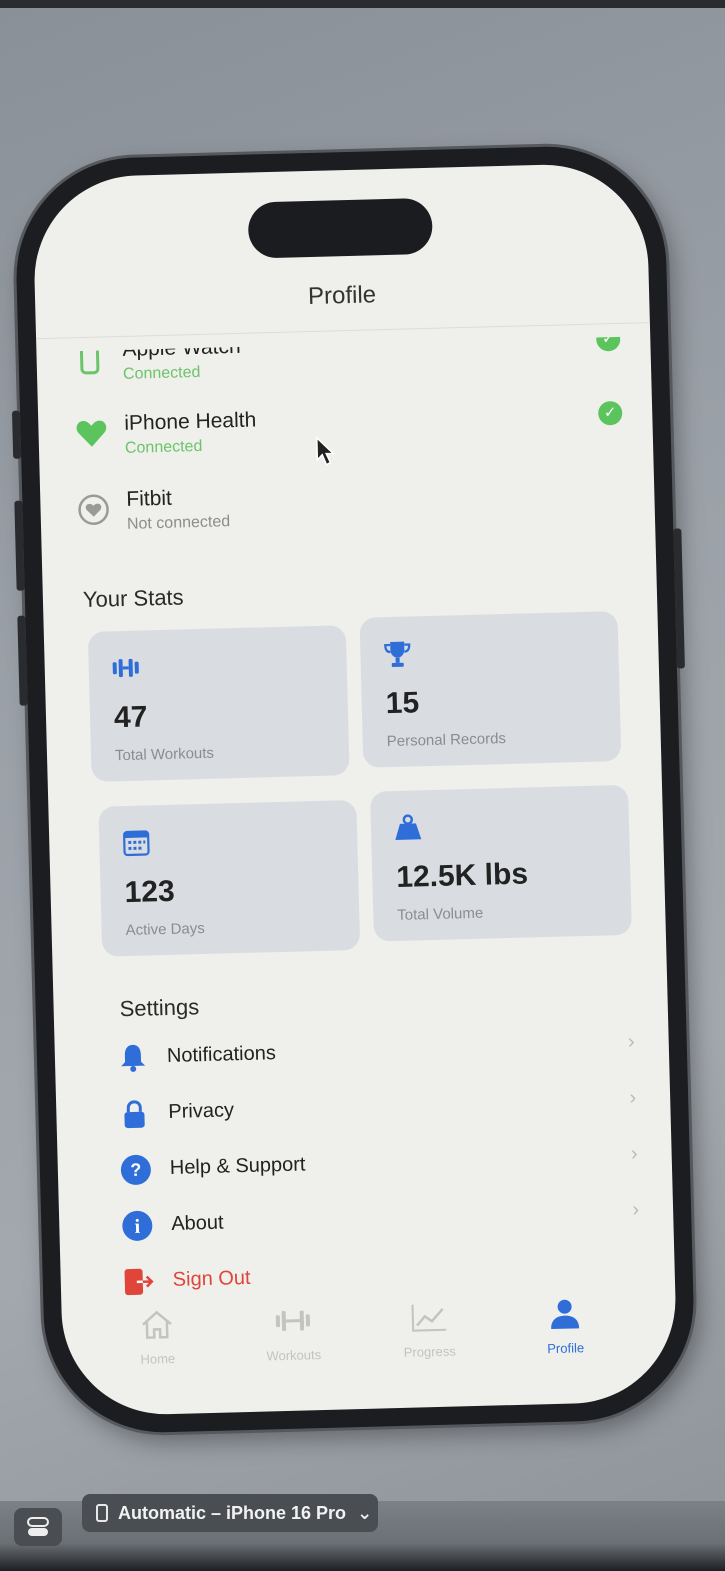  I want to click on calendar-icon, so click(136, 843).